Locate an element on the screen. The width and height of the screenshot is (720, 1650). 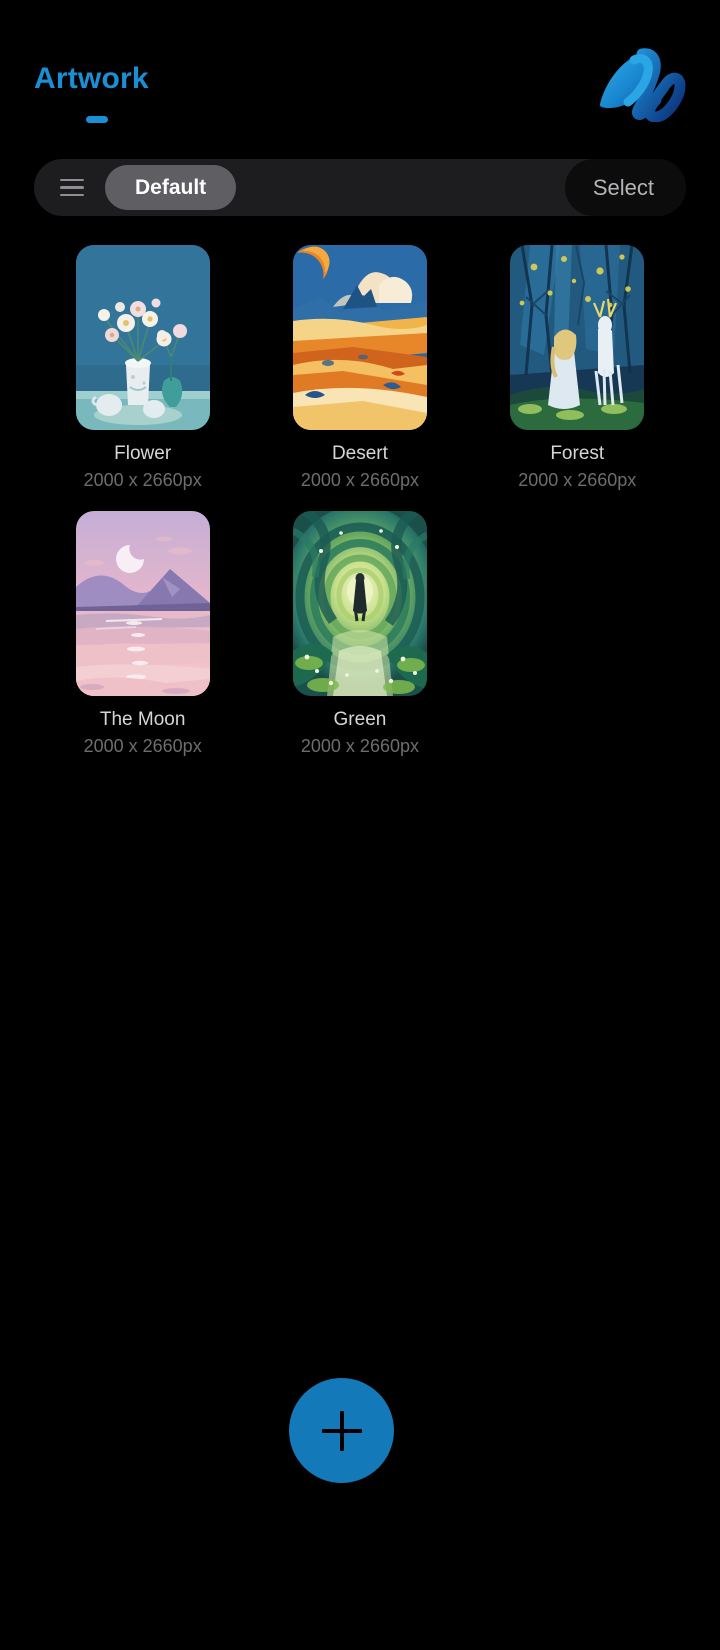
preset-tab-default: Default is located at coordinates (171, 187).